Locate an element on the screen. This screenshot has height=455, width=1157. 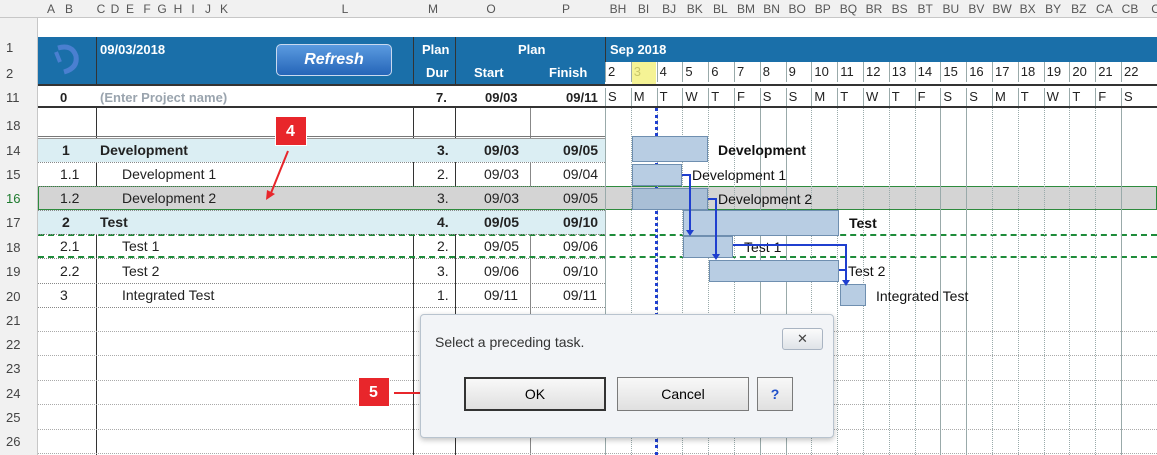
dialog-close-button: ✕ is located at coordinates (802, 339).